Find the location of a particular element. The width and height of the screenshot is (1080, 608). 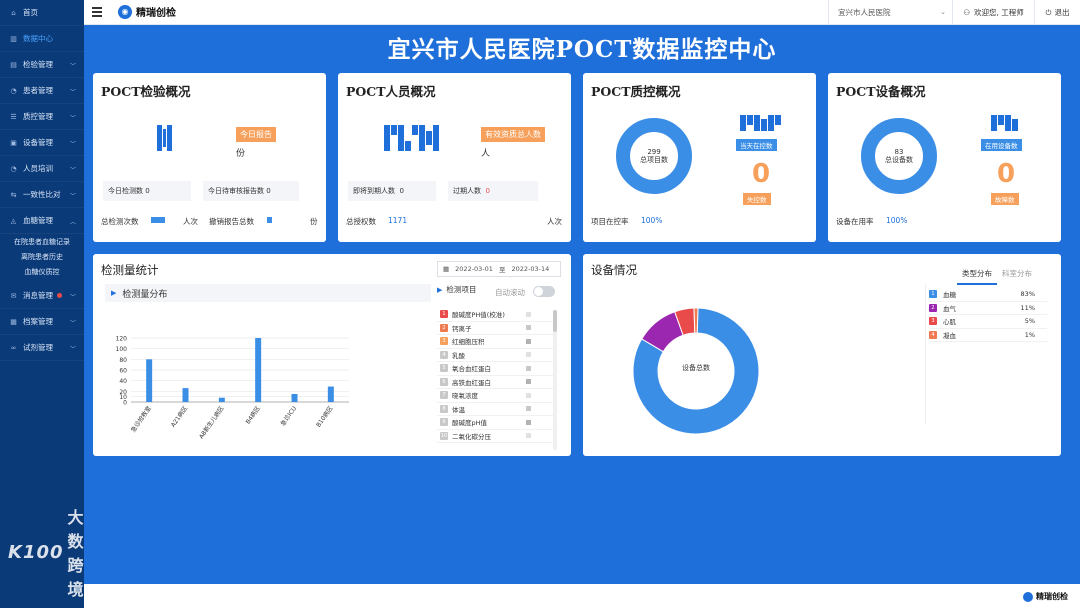

folder-icon: ▦ is located at coordinates (13, 321).